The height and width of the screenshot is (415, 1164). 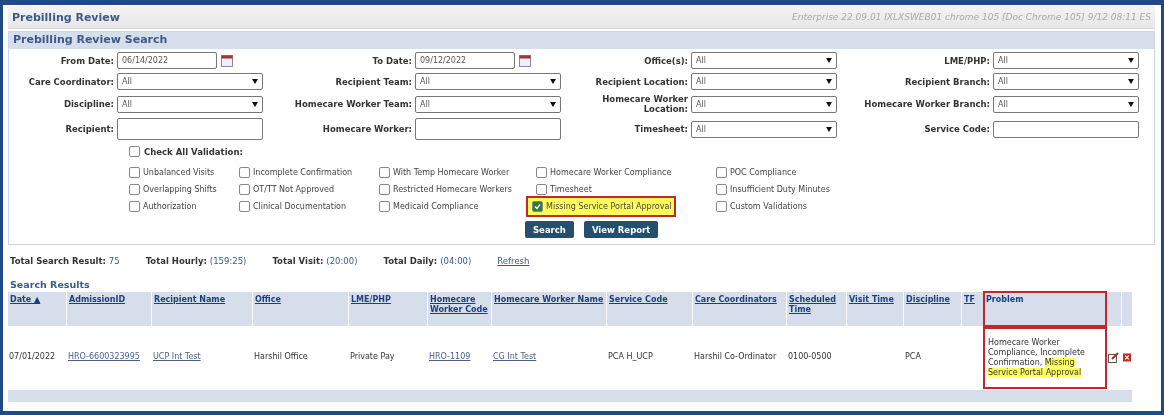 What do you see at coordinates (660, 129) in the screenshot?
I see `field-label: Timesheet:` at bounding box center [660, 129].